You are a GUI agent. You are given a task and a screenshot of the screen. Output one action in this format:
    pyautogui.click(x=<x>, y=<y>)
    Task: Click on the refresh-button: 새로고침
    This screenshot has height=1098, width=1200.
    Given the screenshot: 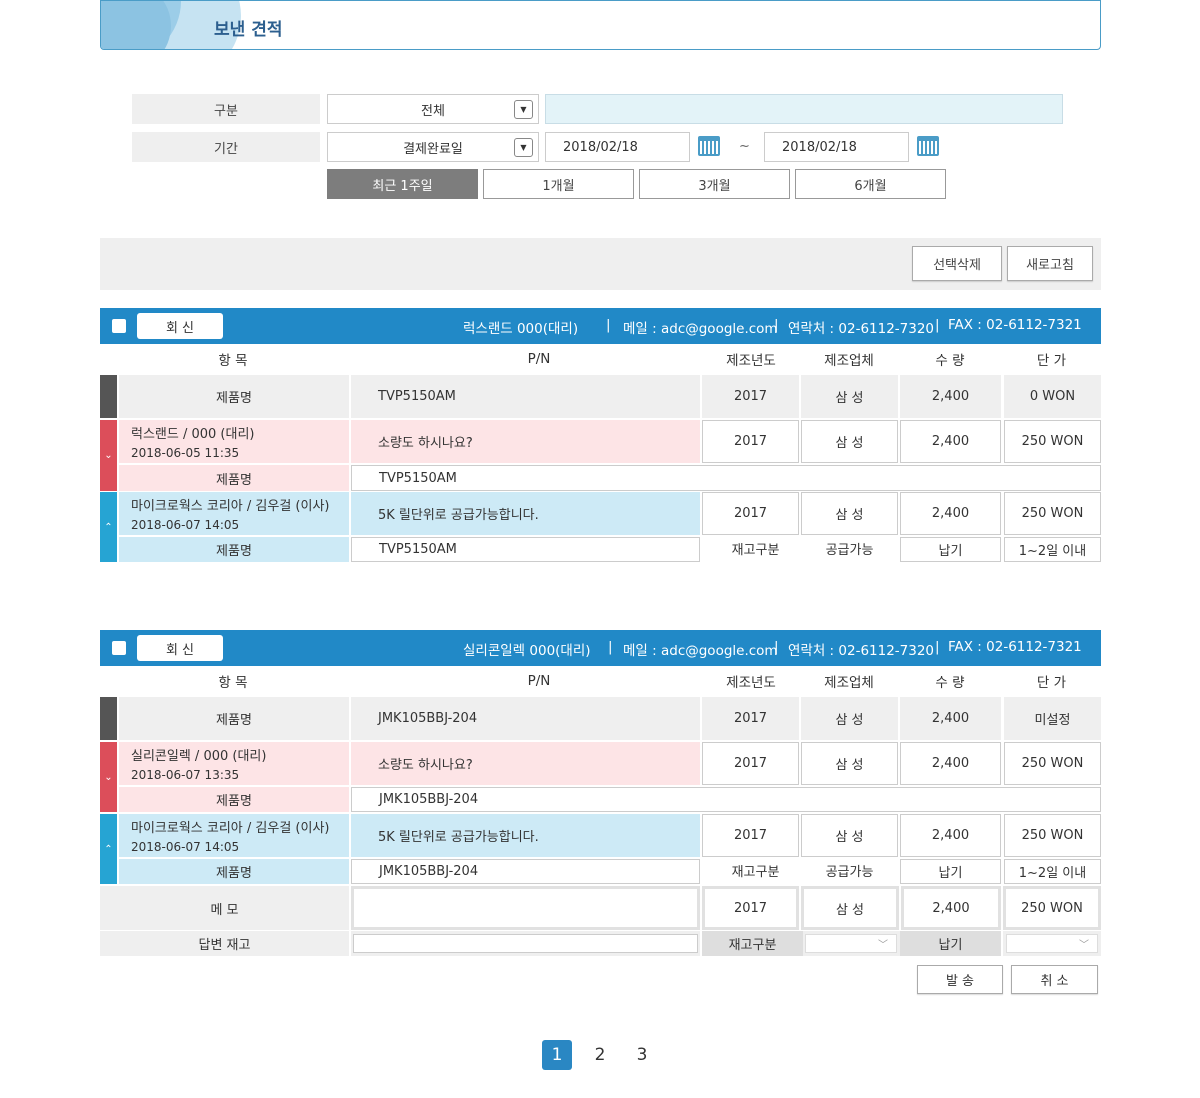 What is the action you would take?
    pyautogui.click(x=1050, y=263)
    